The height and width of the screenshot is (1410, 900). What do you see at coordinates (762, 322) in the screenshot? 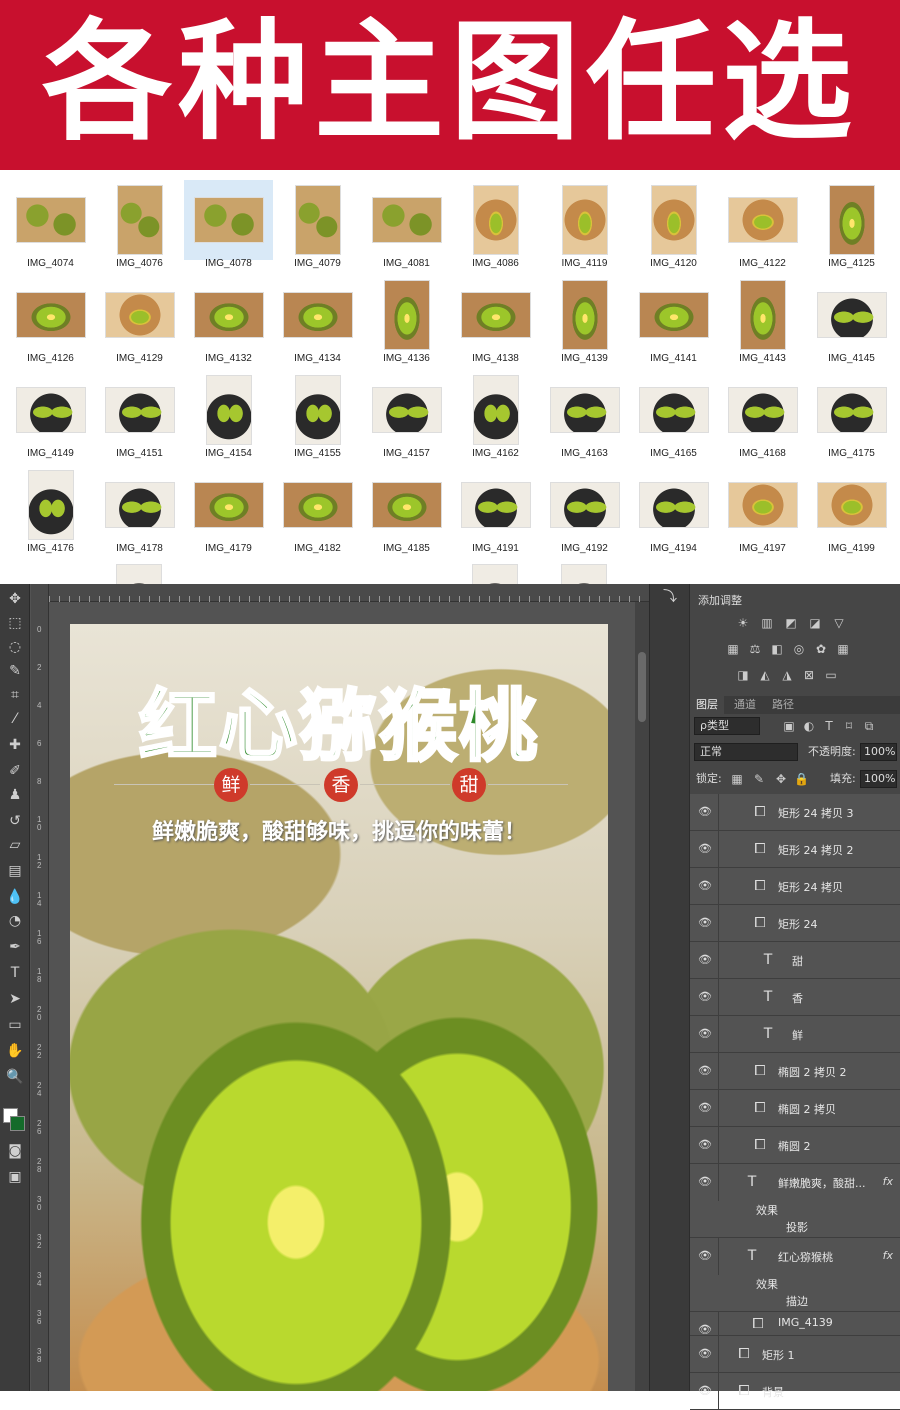
I see `thumbnail-item: IMG_4143` at bounding box center [762, 322].